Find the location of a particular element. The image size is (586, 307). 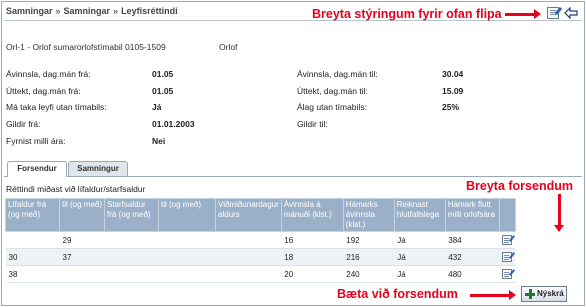

annotation-top-right: Breyta stýringum fyrir ofan flipa is located at coordinates (407, 14).